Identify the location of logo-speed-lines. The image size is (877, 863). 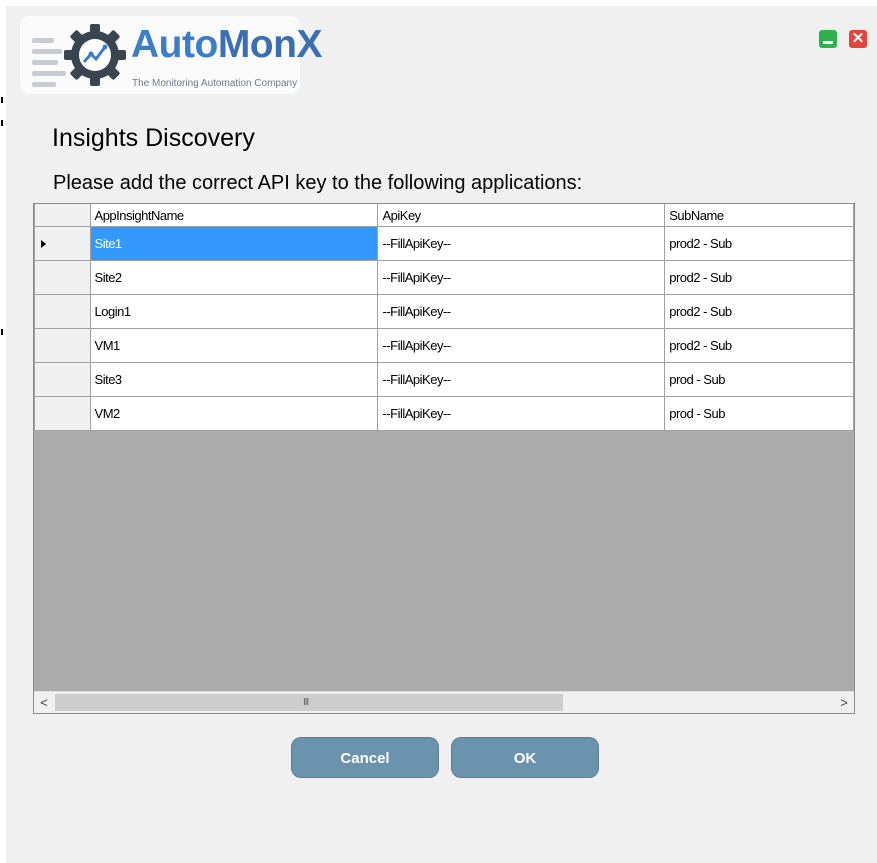
(49, 65).